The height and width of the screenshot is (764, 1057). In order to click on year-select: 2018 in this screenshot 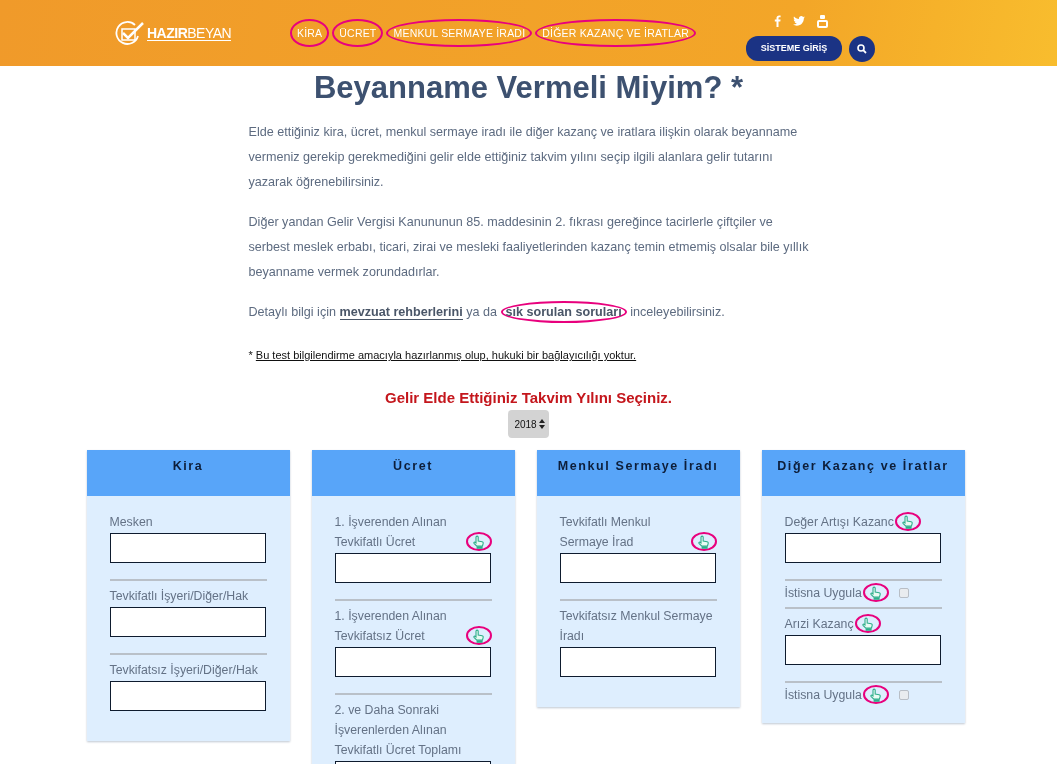, I will do `click(528, 424)`.